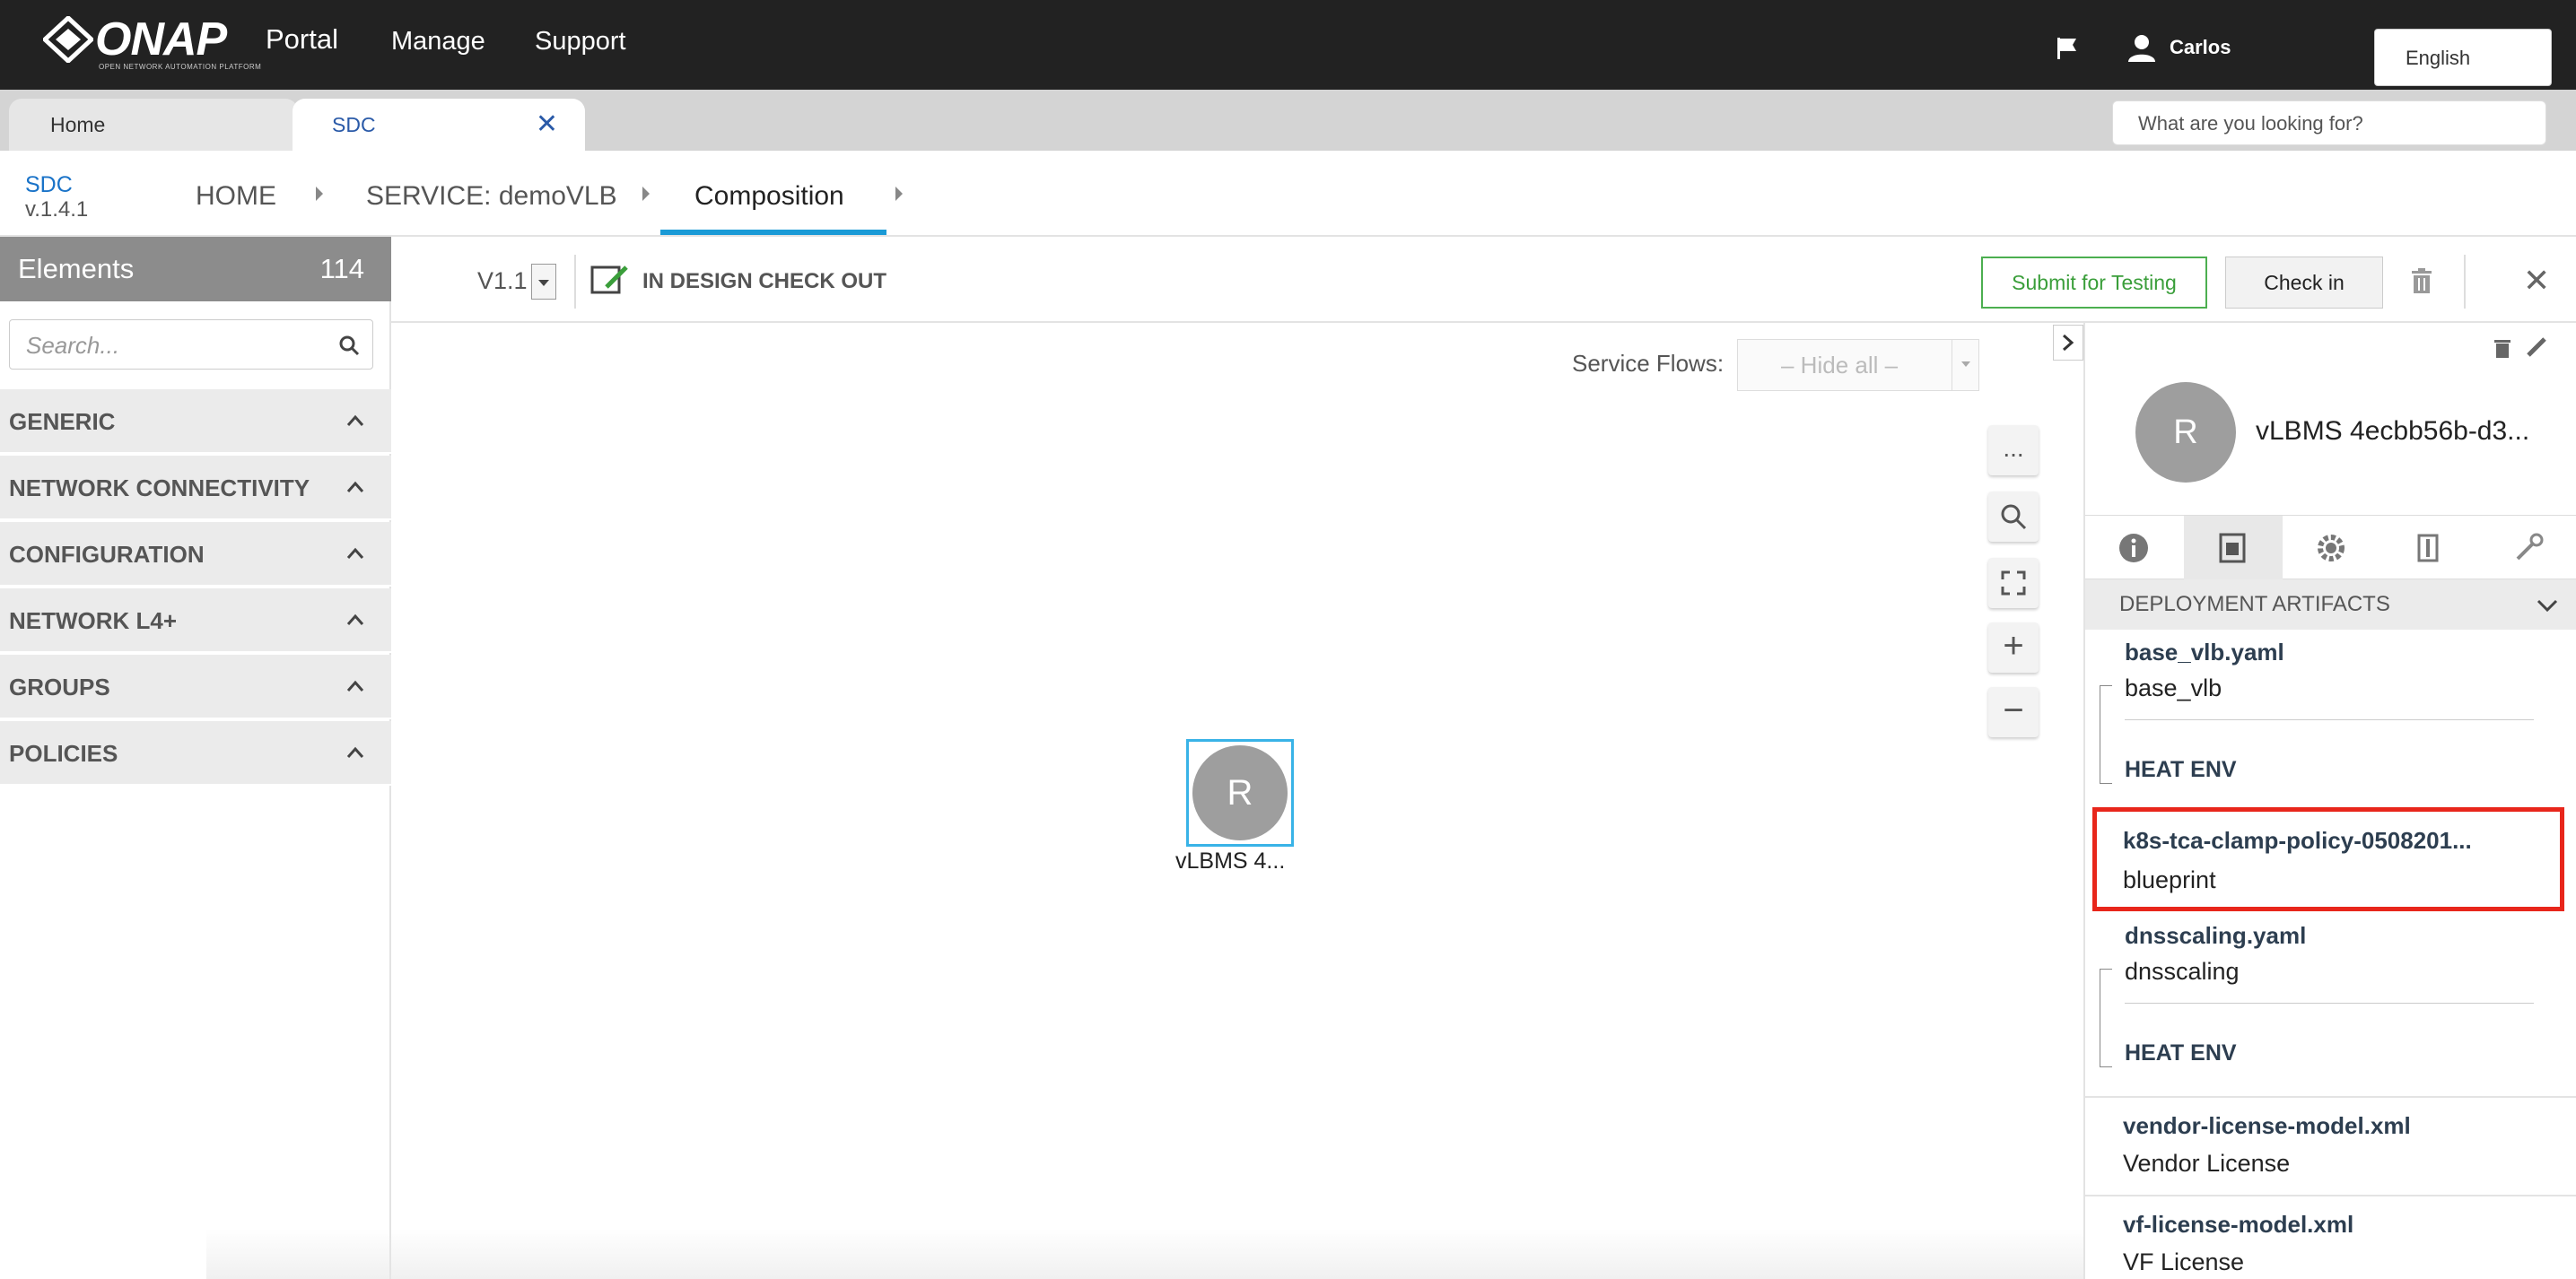 Image resolution: width=2576 pixels, height=1279 pixels. What do you see at coordinates (59, 687) in the screenshot?
I see `category-label: GROUPS` at bounding box center [59, 687].